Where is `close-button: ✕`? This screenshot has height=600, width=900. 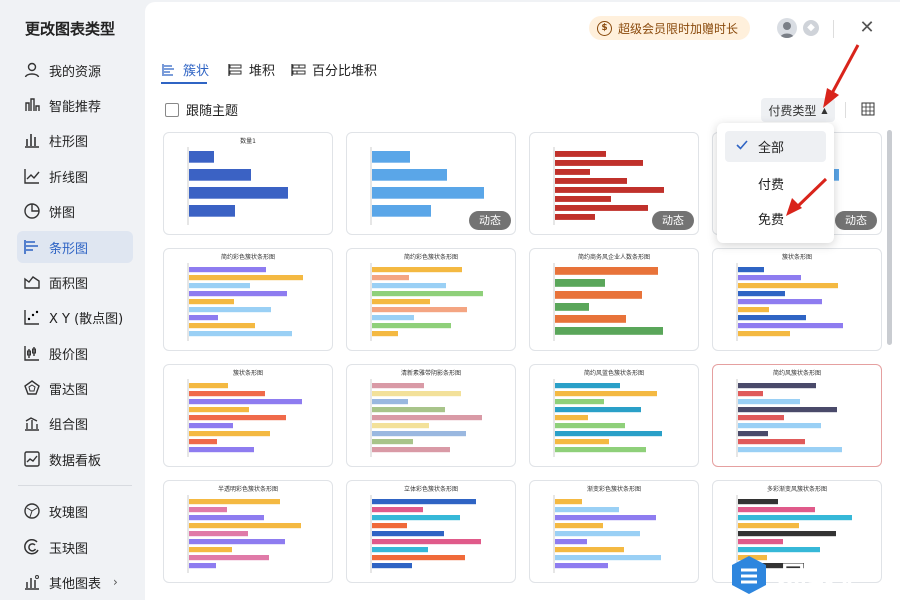
close-button: ✕ is located at coordinates (867, 28).